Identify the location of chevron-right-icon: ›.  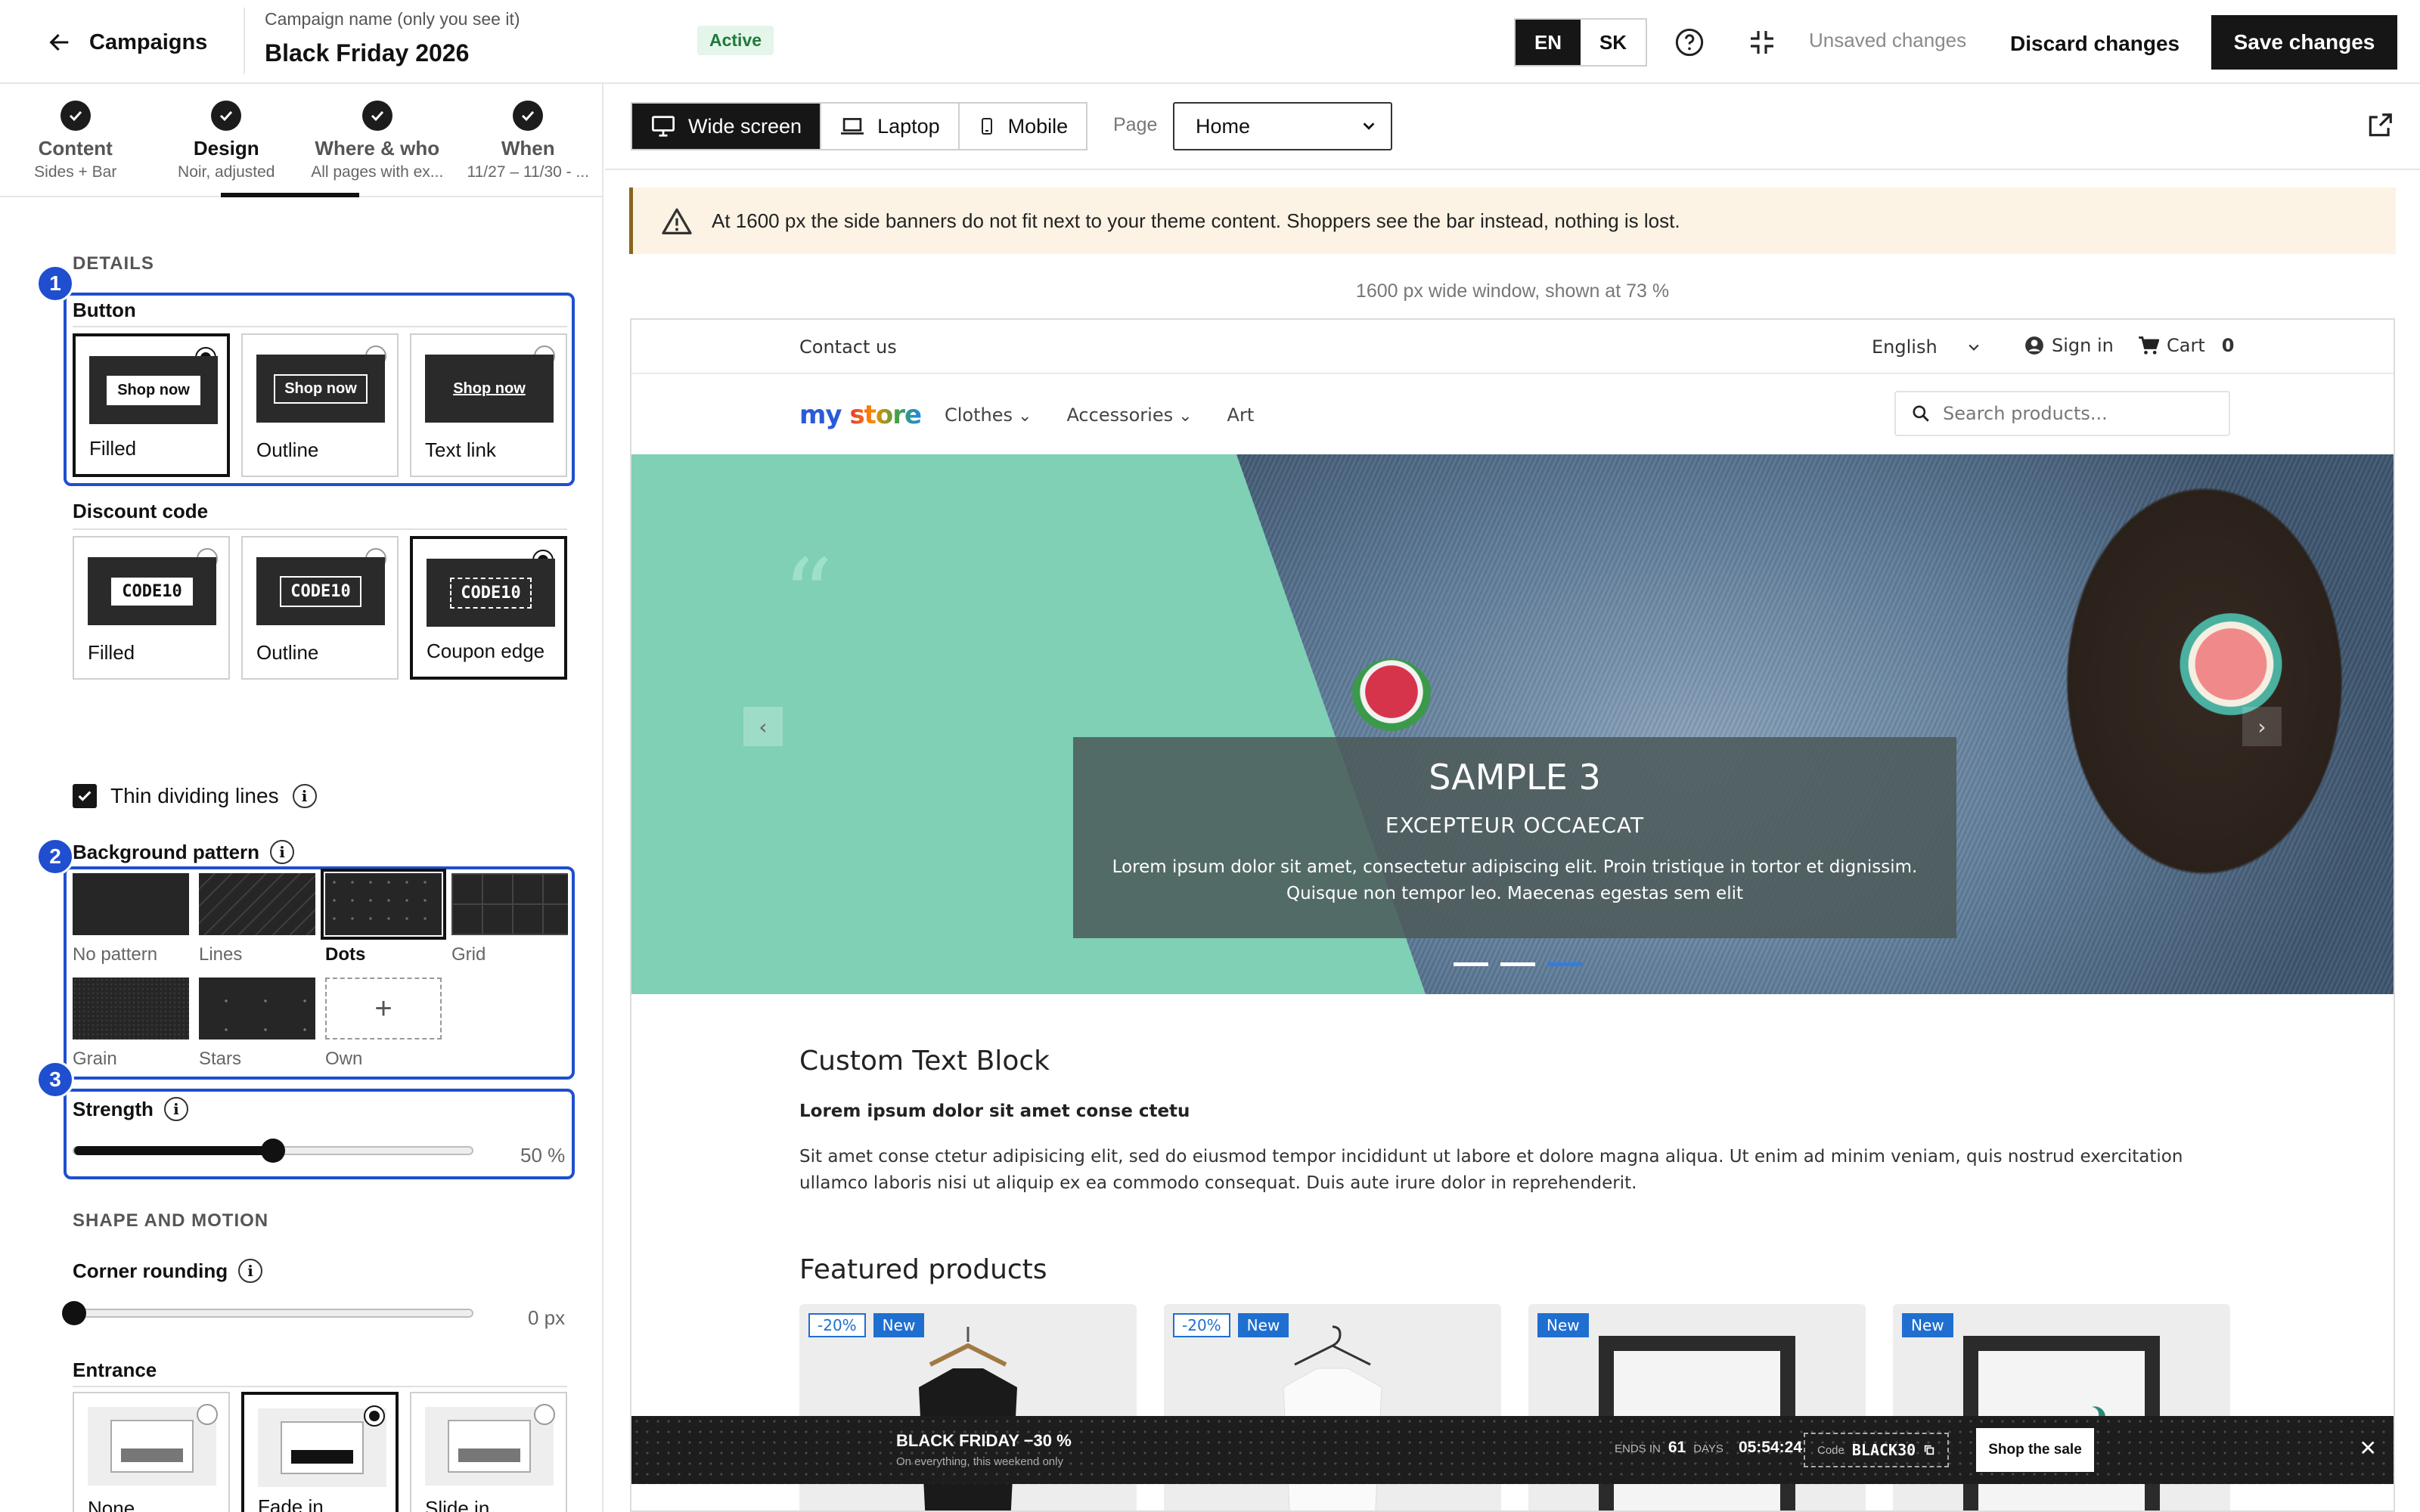
(2261, 727).